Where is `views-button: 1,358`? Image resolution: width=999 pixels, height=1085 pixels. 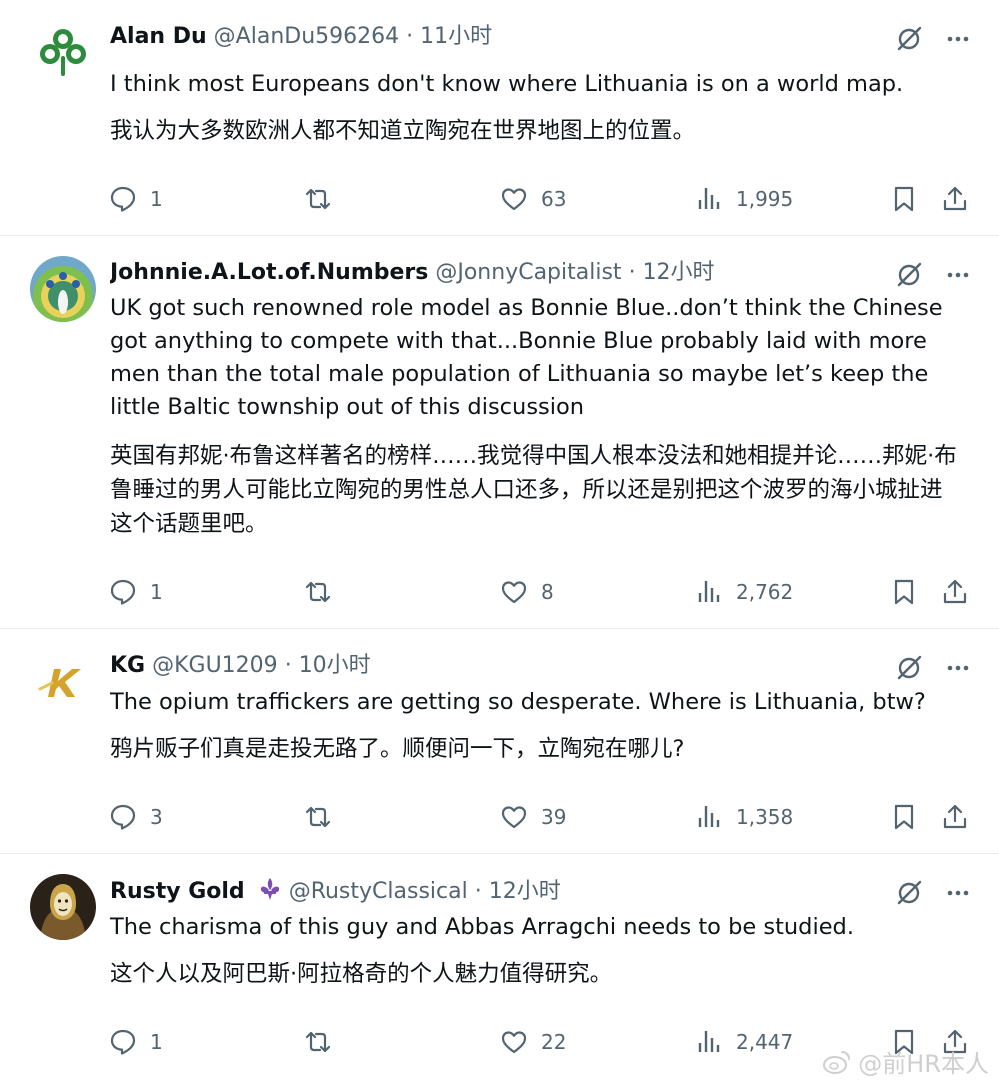 views-button: 1,358 is located at coordinates (744, 817).